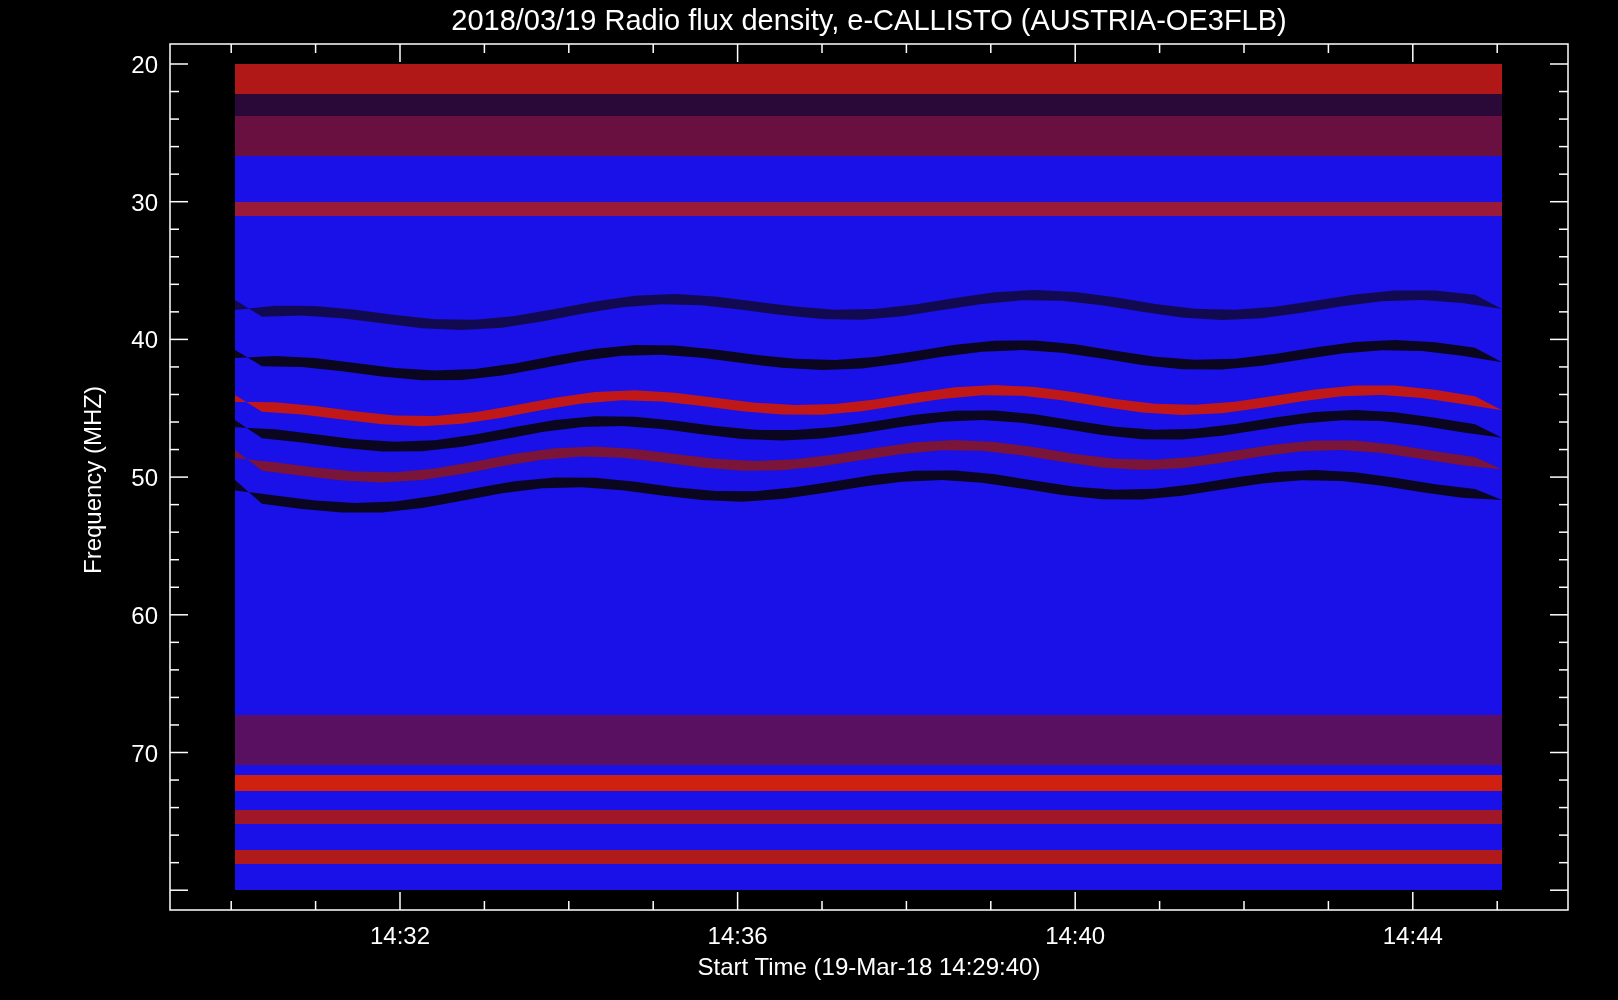 Image resolution: width=1618 pixels, height=1000 pixels. I want to click on x-tick-label: 14:32, so click(400, 935).